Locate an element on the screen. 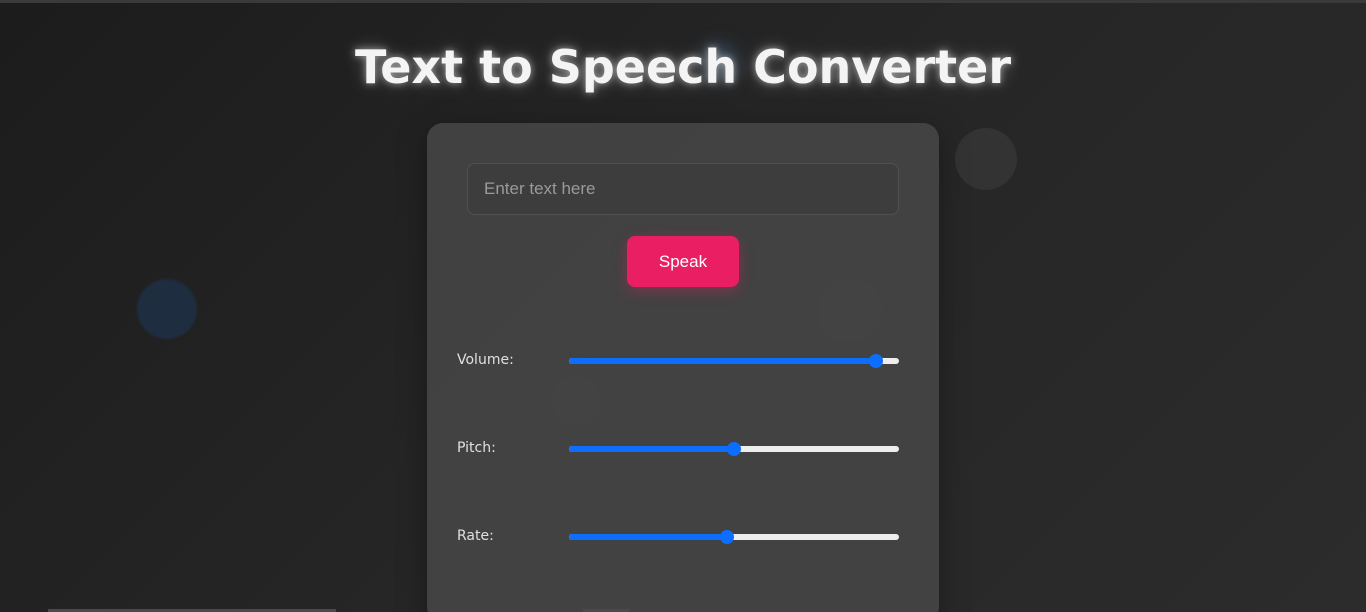 This screenshot has height=612, width=1366. text-input is located at coordinates (683, 189).